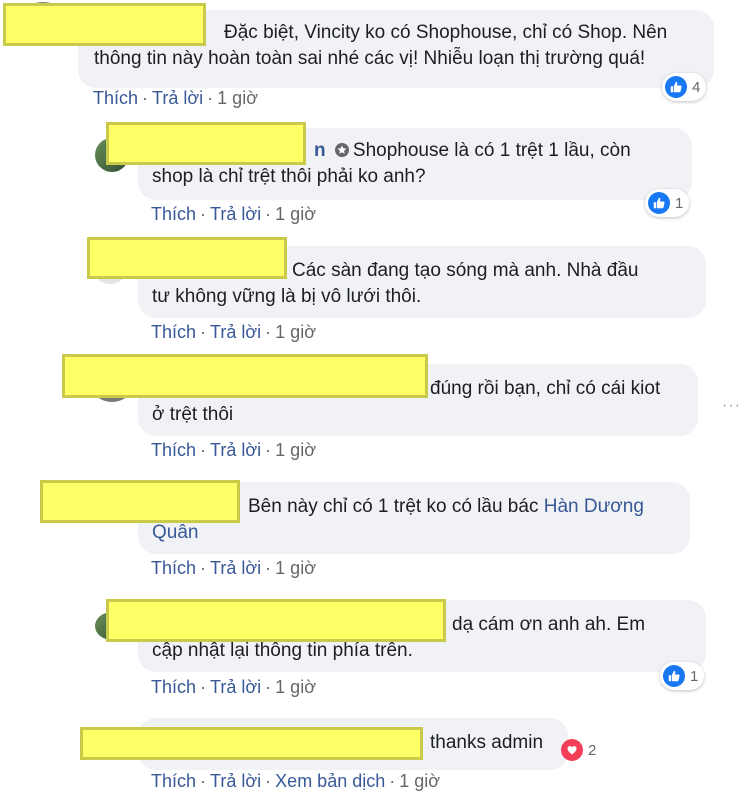  What do you see at coordinates (330, 781) in the screenshot?
I see `translate-link: Xem bản dịch` at bounding box center [330, 781].